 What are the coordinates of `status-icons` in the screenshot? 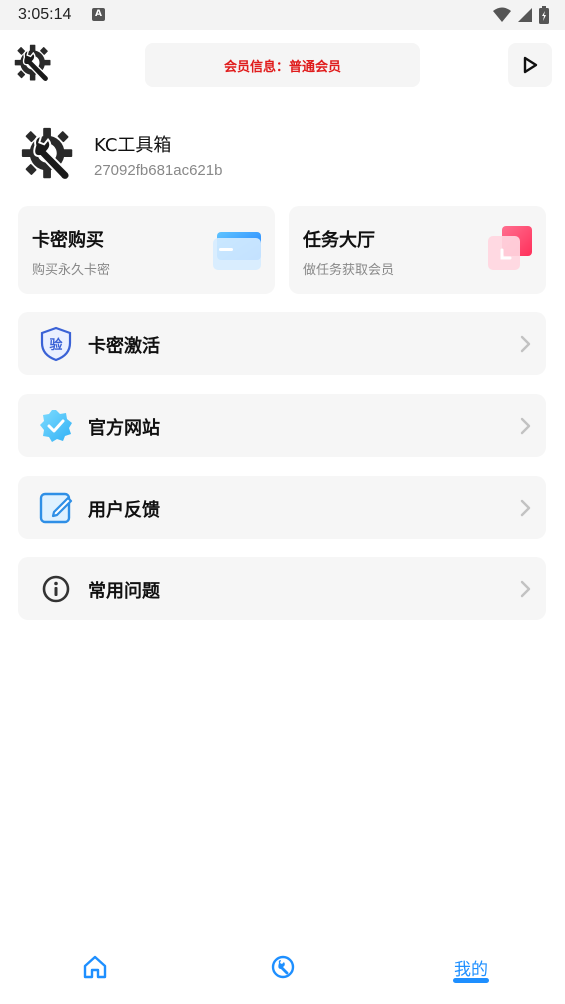 It's located at (521, 15).